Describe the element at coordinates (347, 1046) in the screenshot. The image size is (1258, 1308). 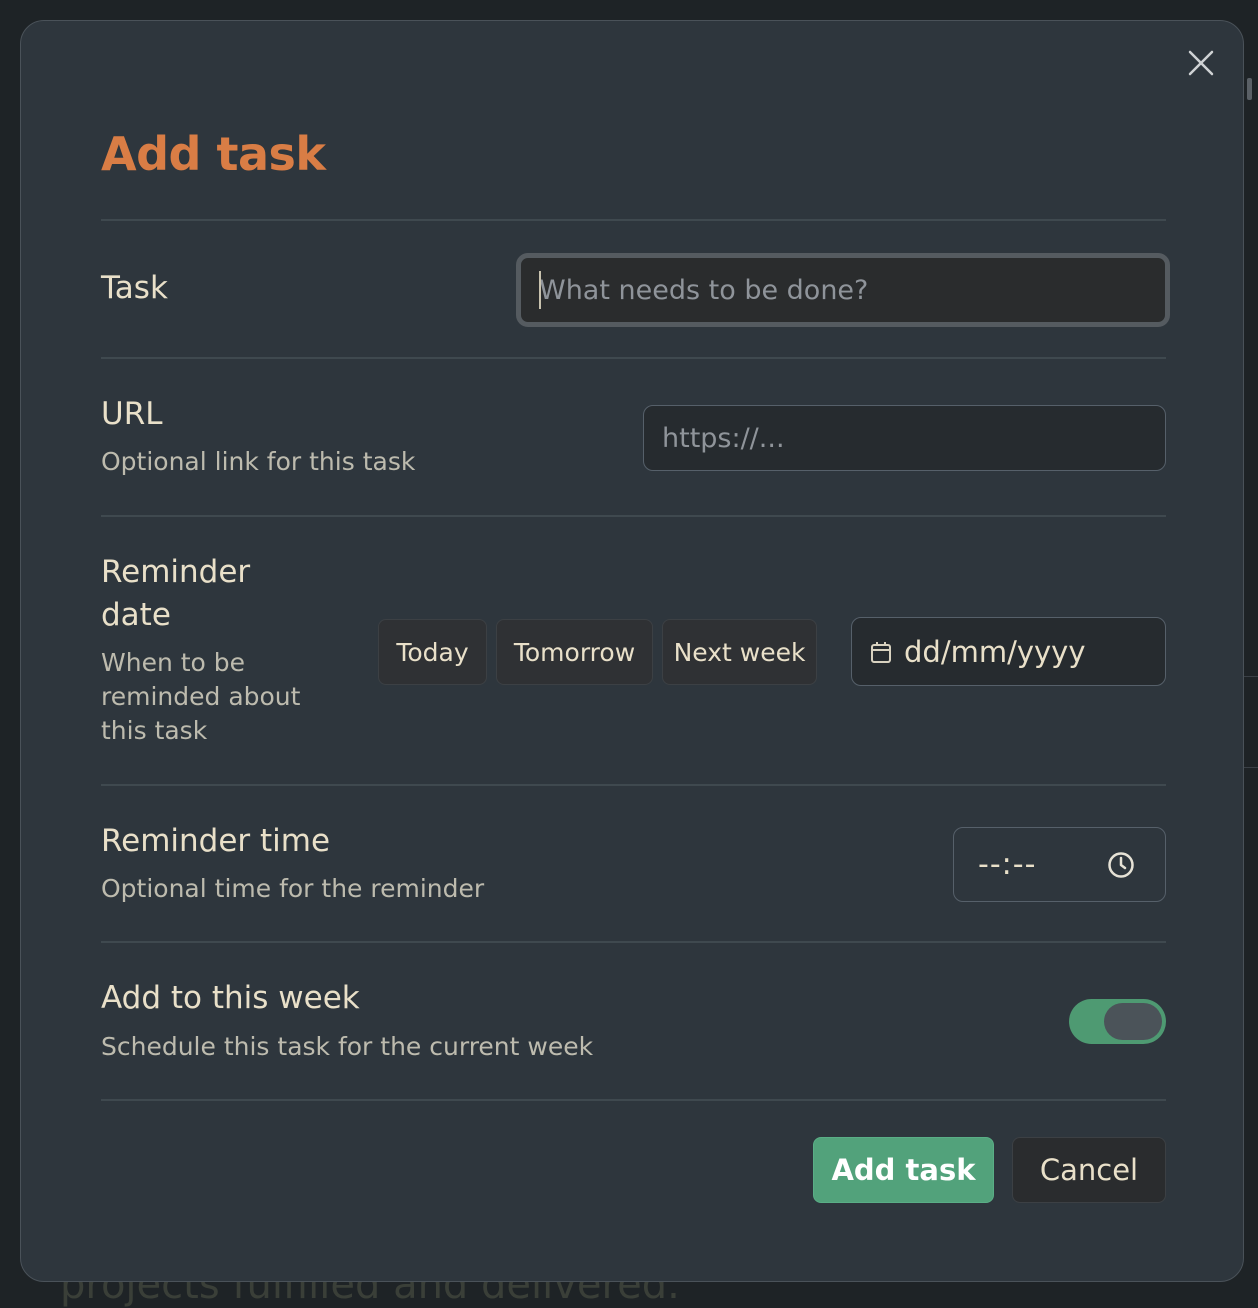
I see `this-week-description: Schedule this task for the current week` at that location.